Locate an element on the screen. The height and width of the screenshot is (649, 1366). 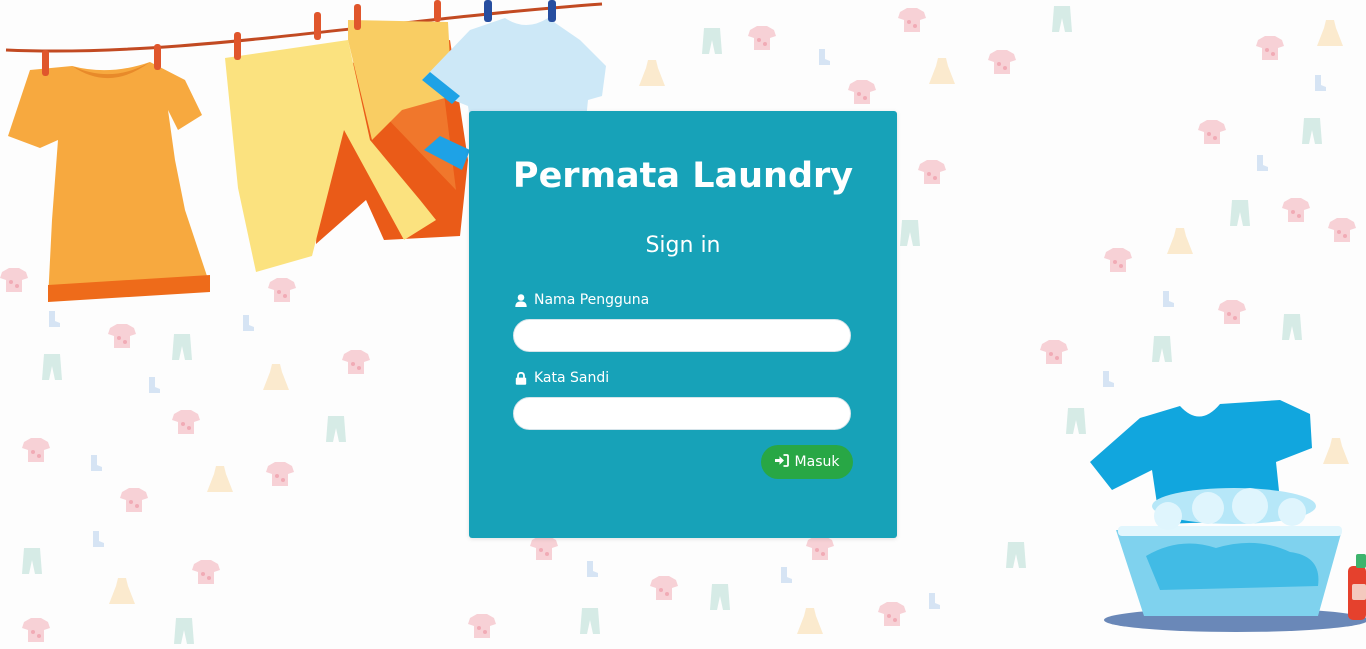
login-button-label: Masuk is located at coordinates (817, 462).